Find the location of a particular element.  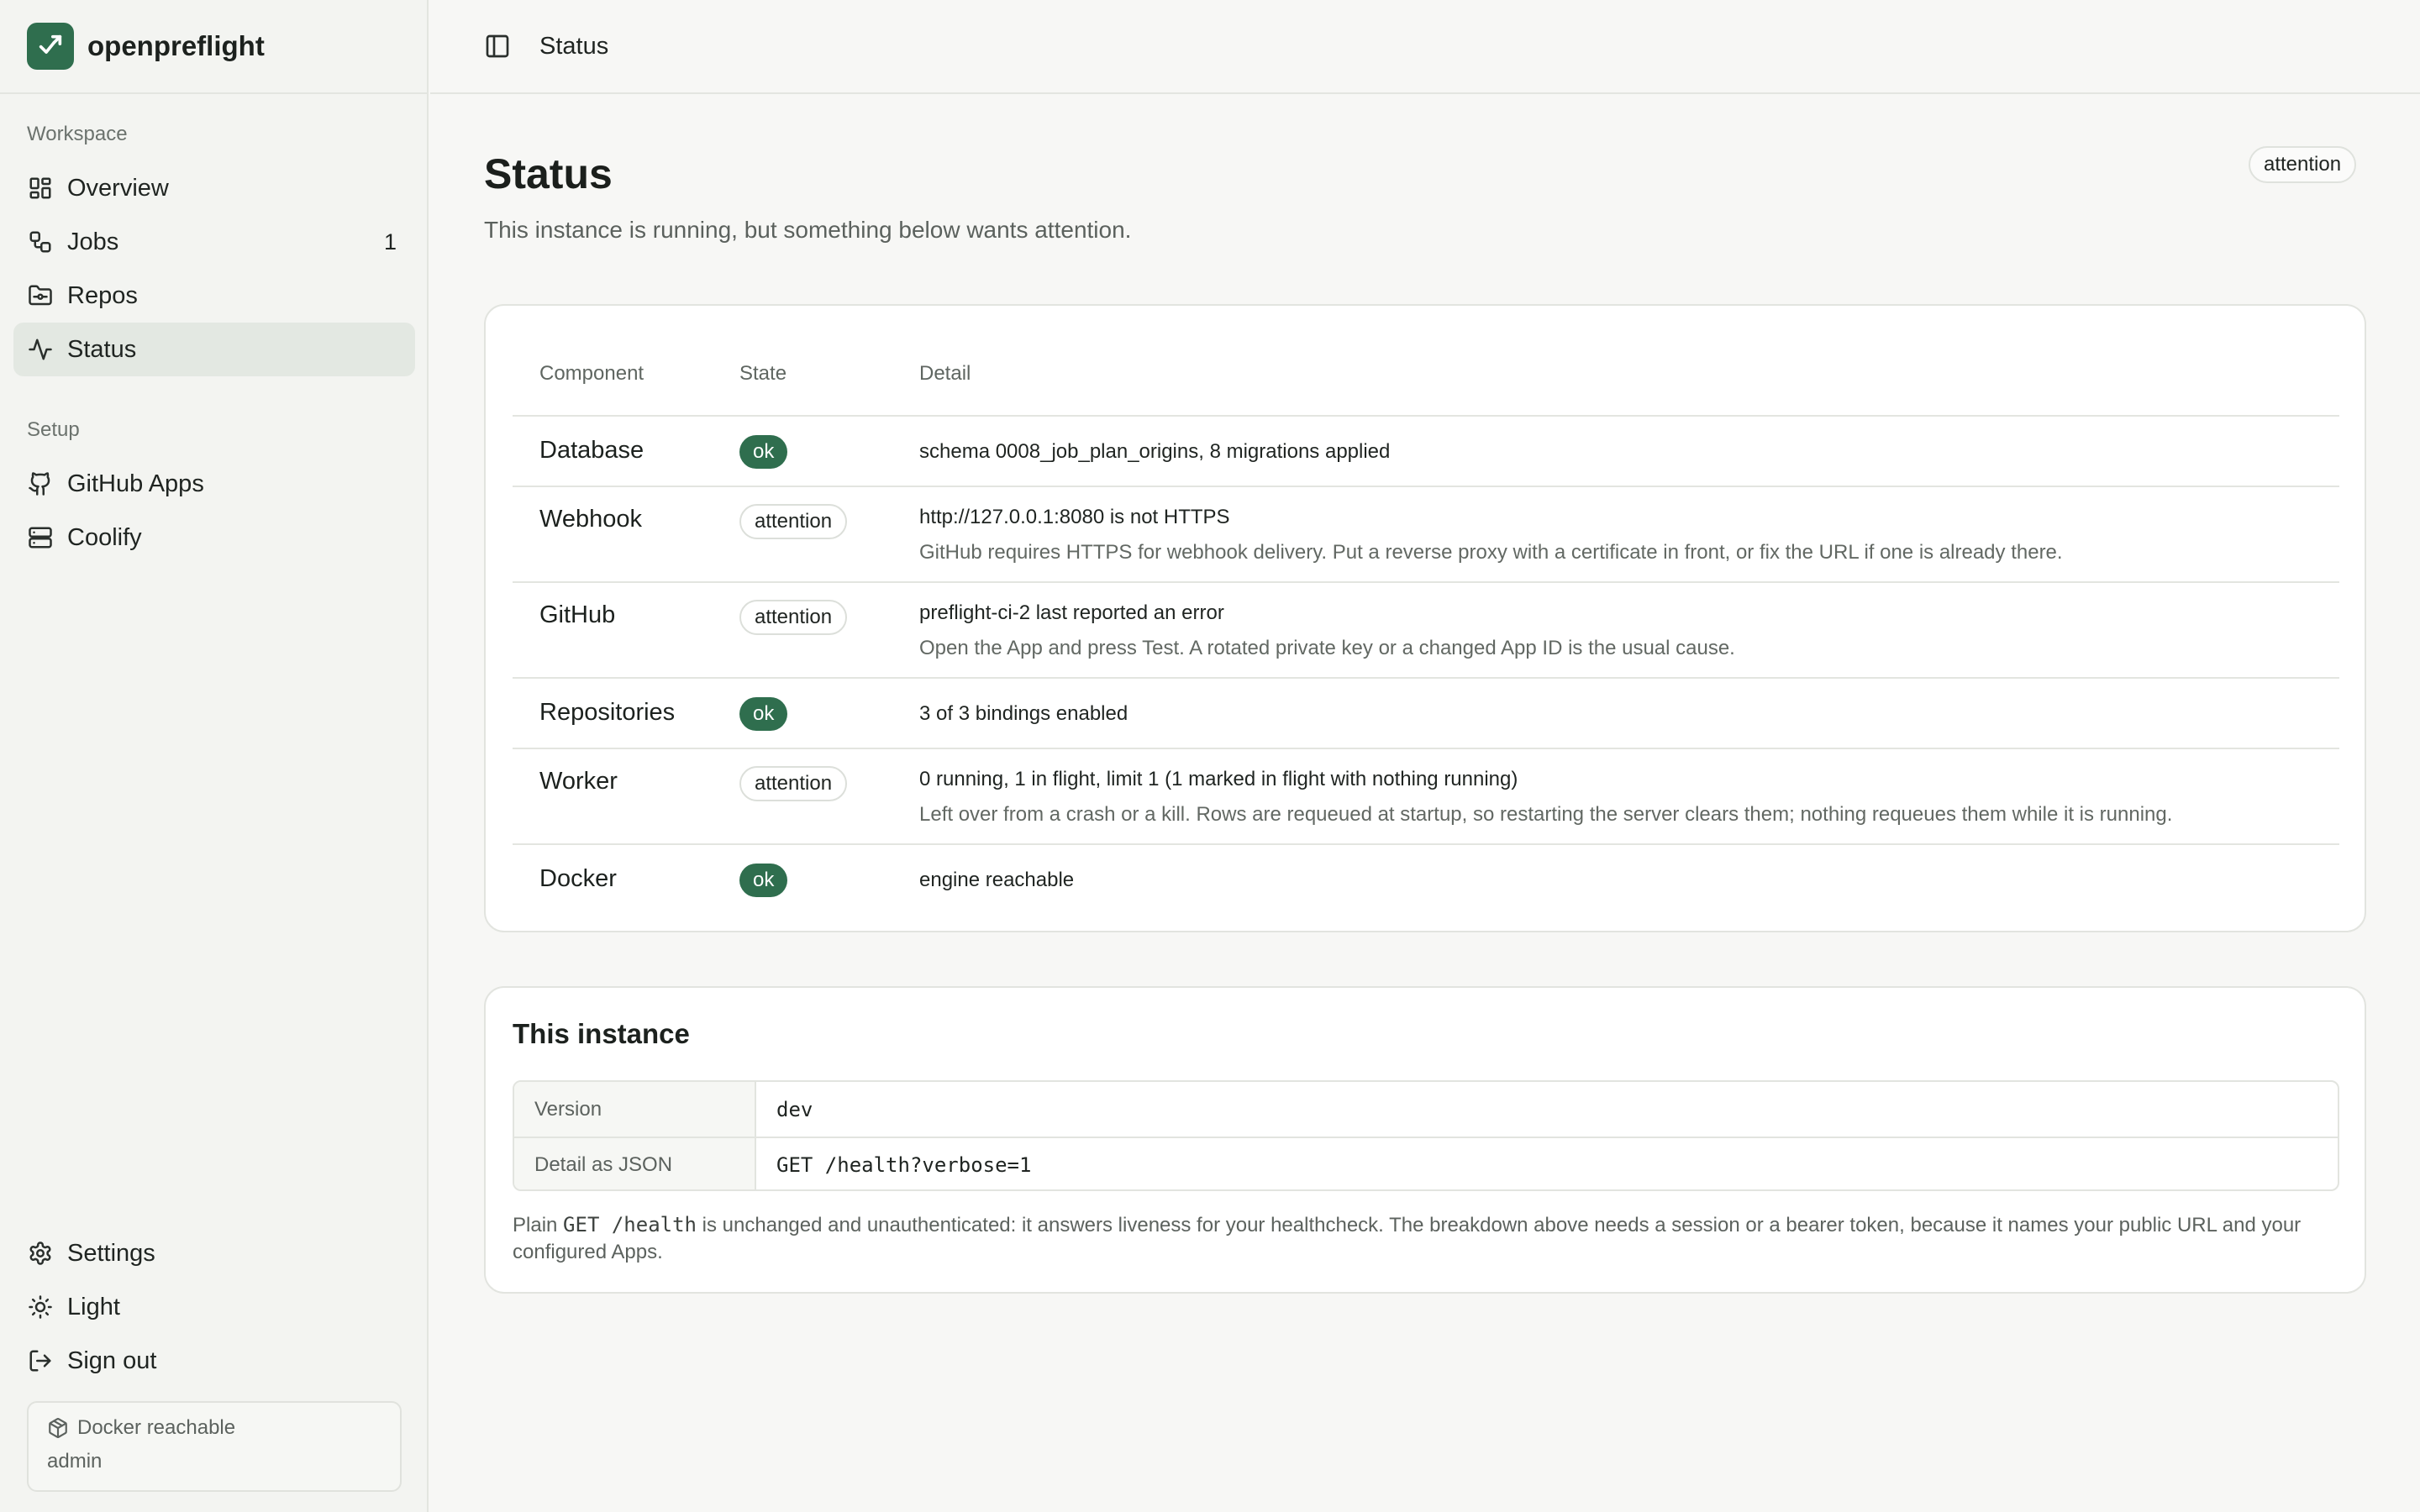

component-name: Database is located at coordinates (591, 450).